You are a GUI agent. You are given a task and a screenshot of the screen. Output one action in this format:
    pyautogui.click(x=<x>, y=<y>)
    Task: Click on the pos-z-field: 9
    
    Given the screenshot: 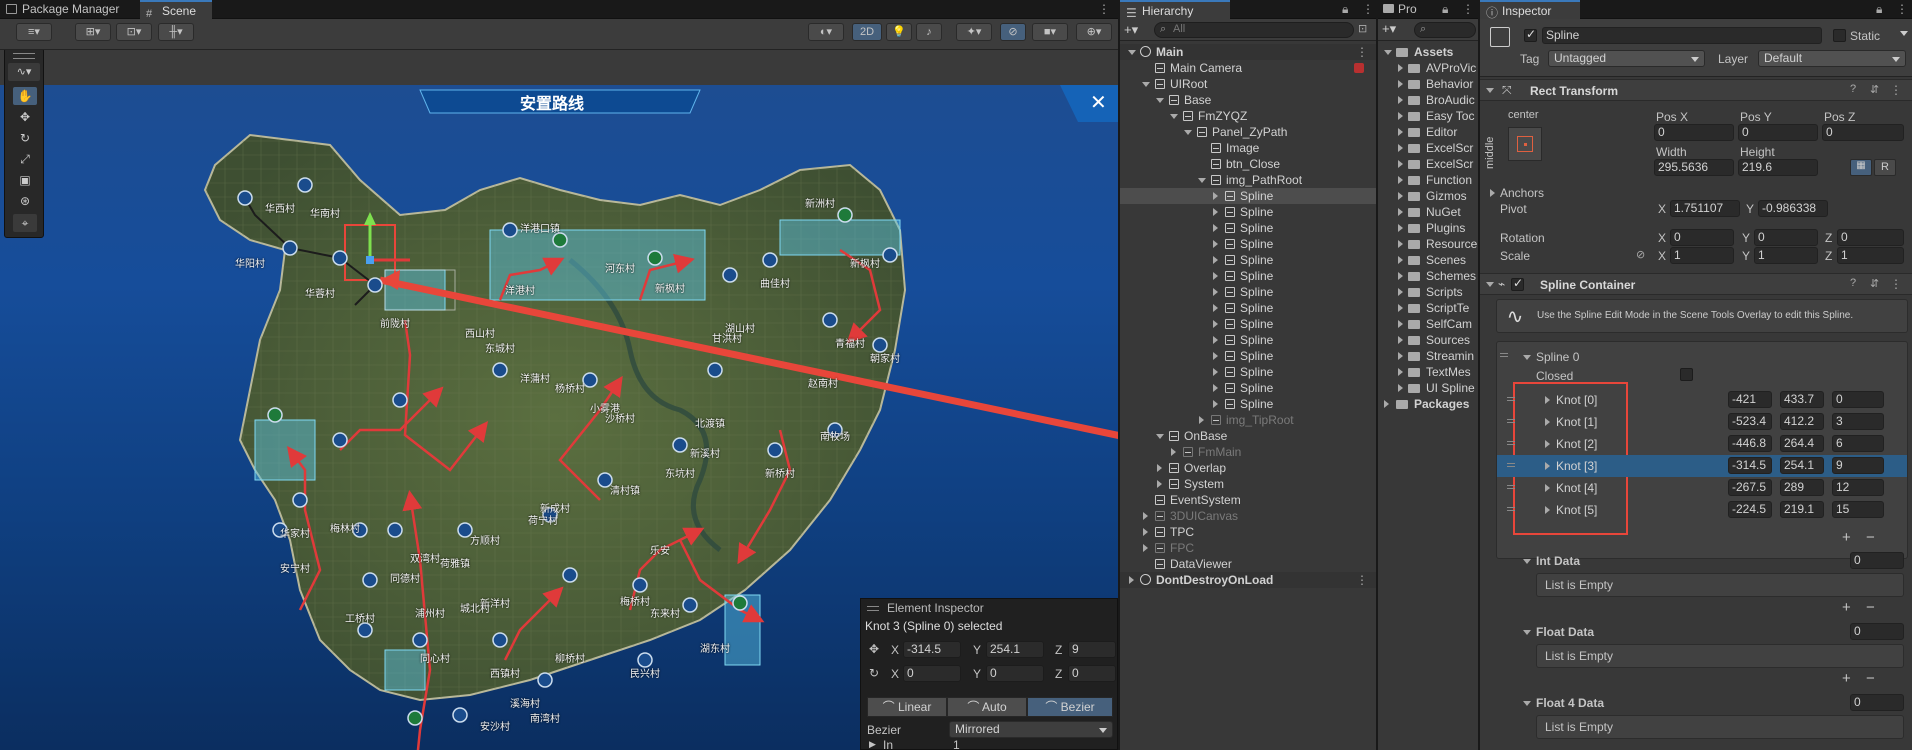 What is the action you would take?
    pyautogui.click(x=1092, y=649)
    